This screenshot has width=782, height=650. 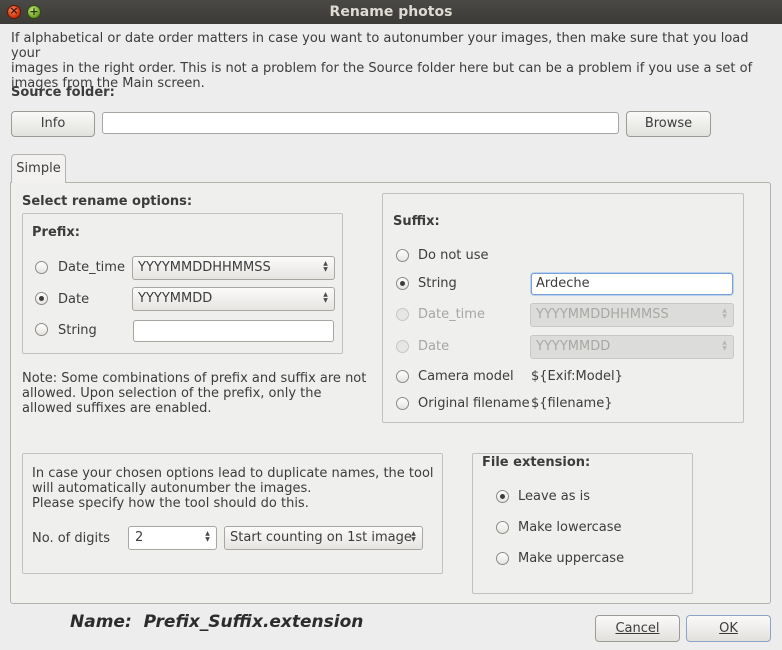 I want to click on suffix-string-radio, so click(x=402, y=283).